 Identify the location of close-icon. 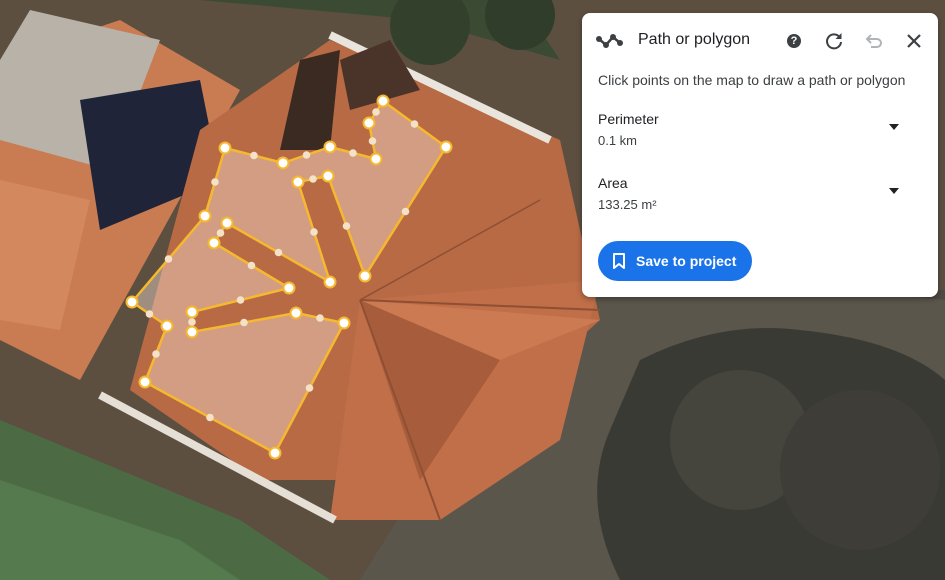
(914, 41).